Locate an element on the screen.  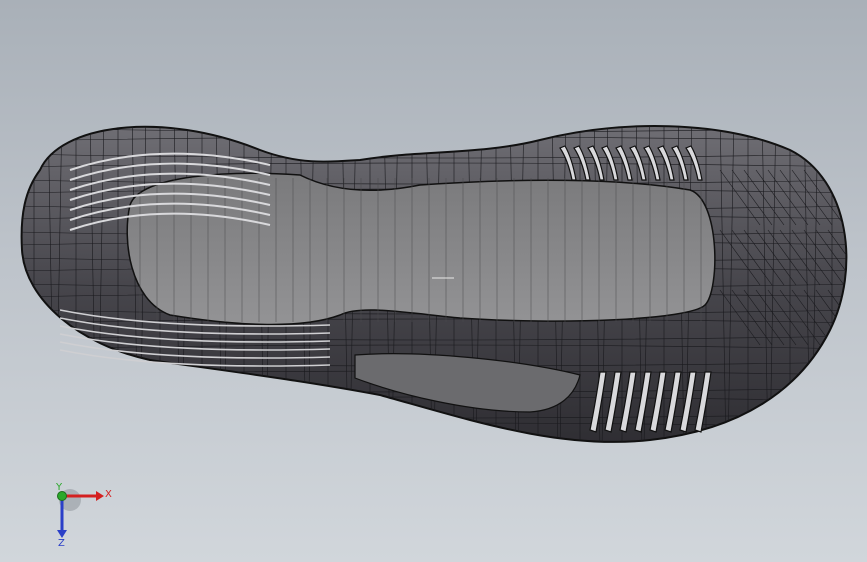
z-axis-label: Z is located at coordinates (61, 542).